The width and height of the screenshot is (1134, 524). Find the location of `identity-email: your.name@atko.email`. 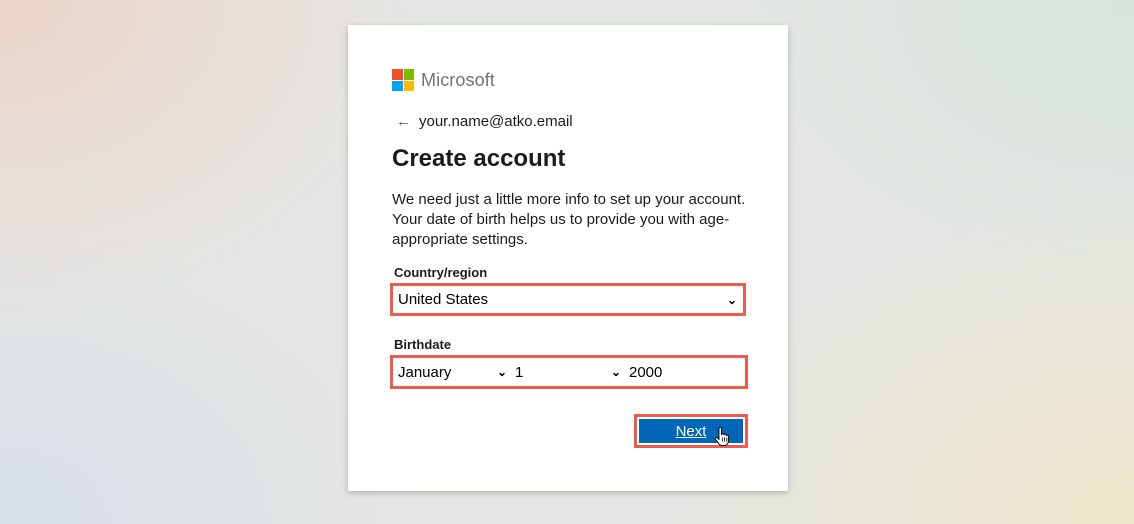

identity-email: your.name@atko.email is located at coordinates (496, 121).